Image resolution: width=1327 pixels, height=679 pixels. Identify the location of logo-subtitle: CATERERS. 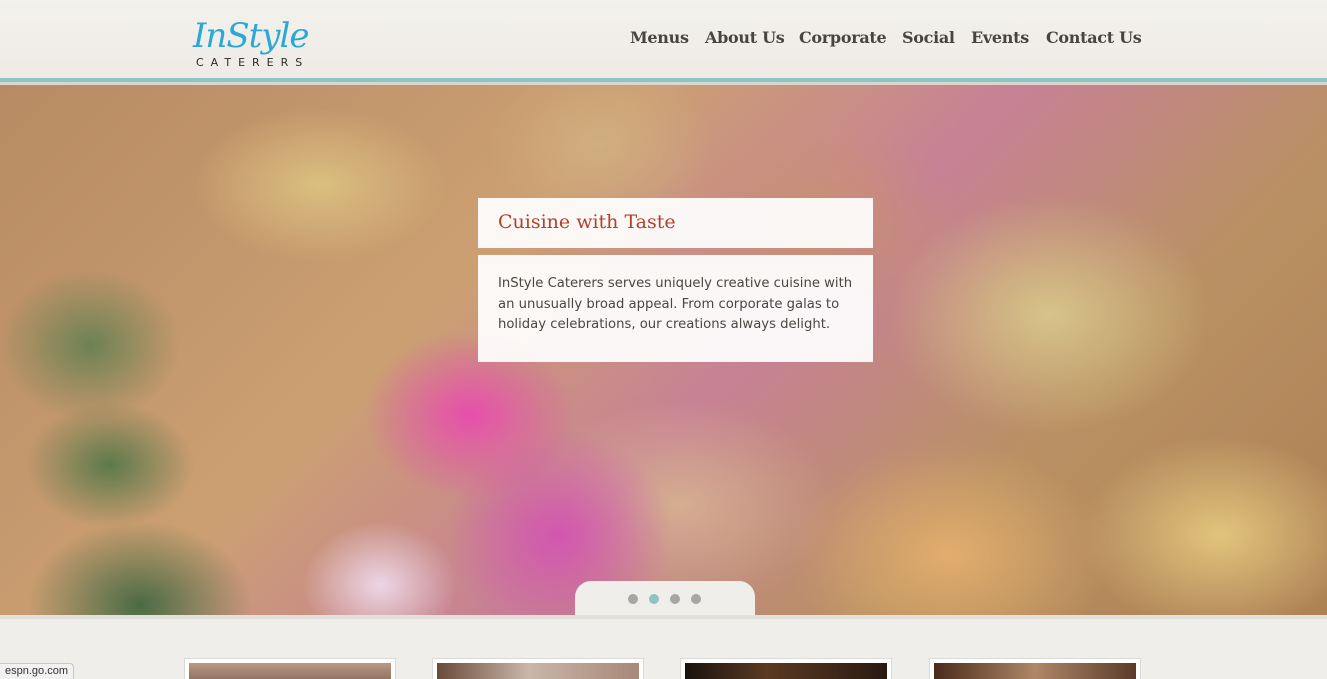
(253, 62).